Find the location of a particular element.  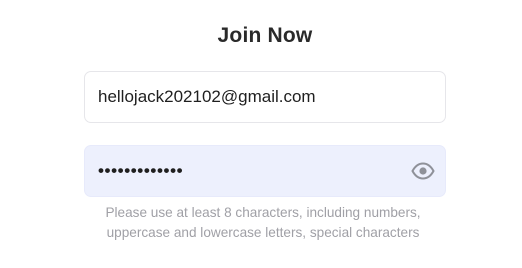

email-field: hellojack202102@gmail.com is located at coordinates (265, 97).